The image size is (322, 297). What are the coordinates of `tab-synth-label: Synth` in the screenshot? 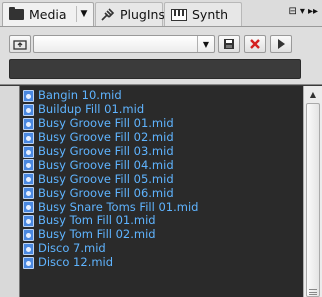 It's located at (210, 14).